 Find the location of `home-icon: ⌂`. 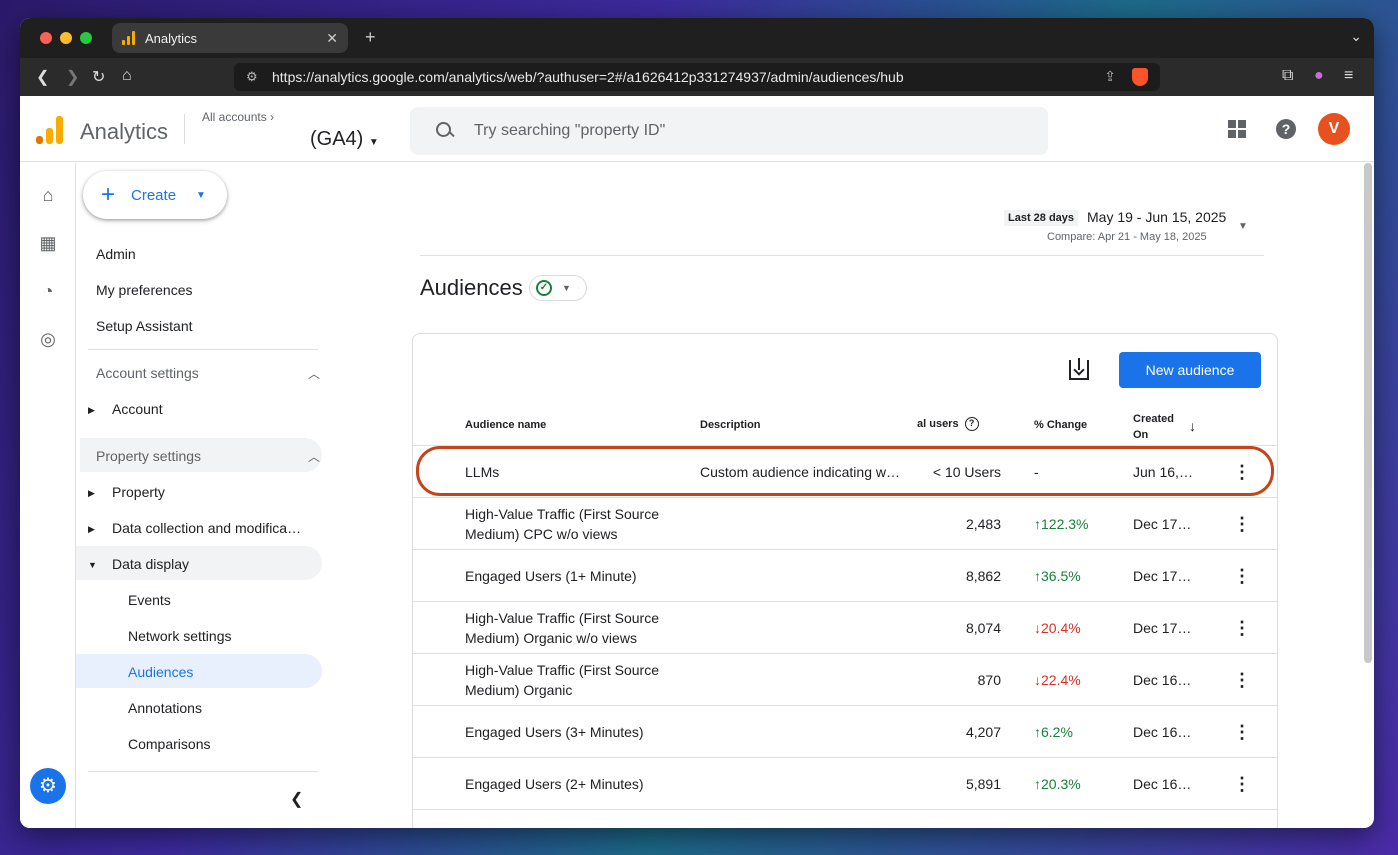

home-icon: ⌂ is located at coordinates (127, 76).